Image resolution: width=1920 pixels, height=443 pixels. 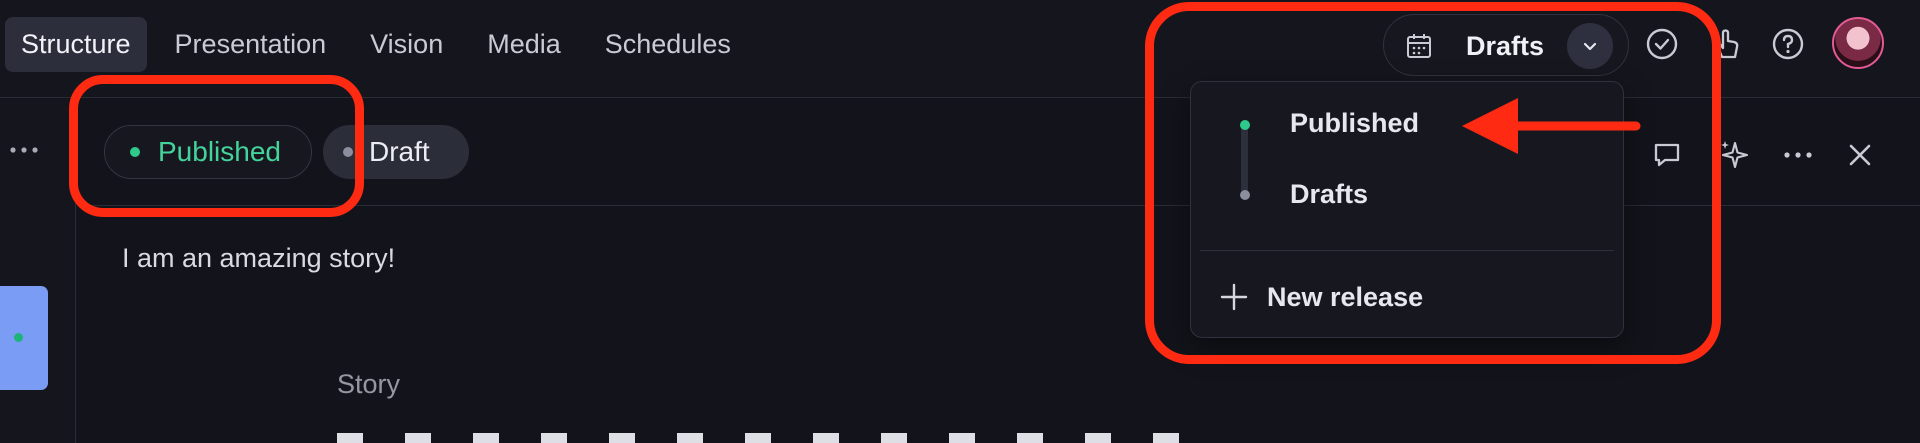 What do you see at coordinates (251, 44) in the screenshot?
I see `tab-presentation: Presentation` at bounding box center [251, 44].